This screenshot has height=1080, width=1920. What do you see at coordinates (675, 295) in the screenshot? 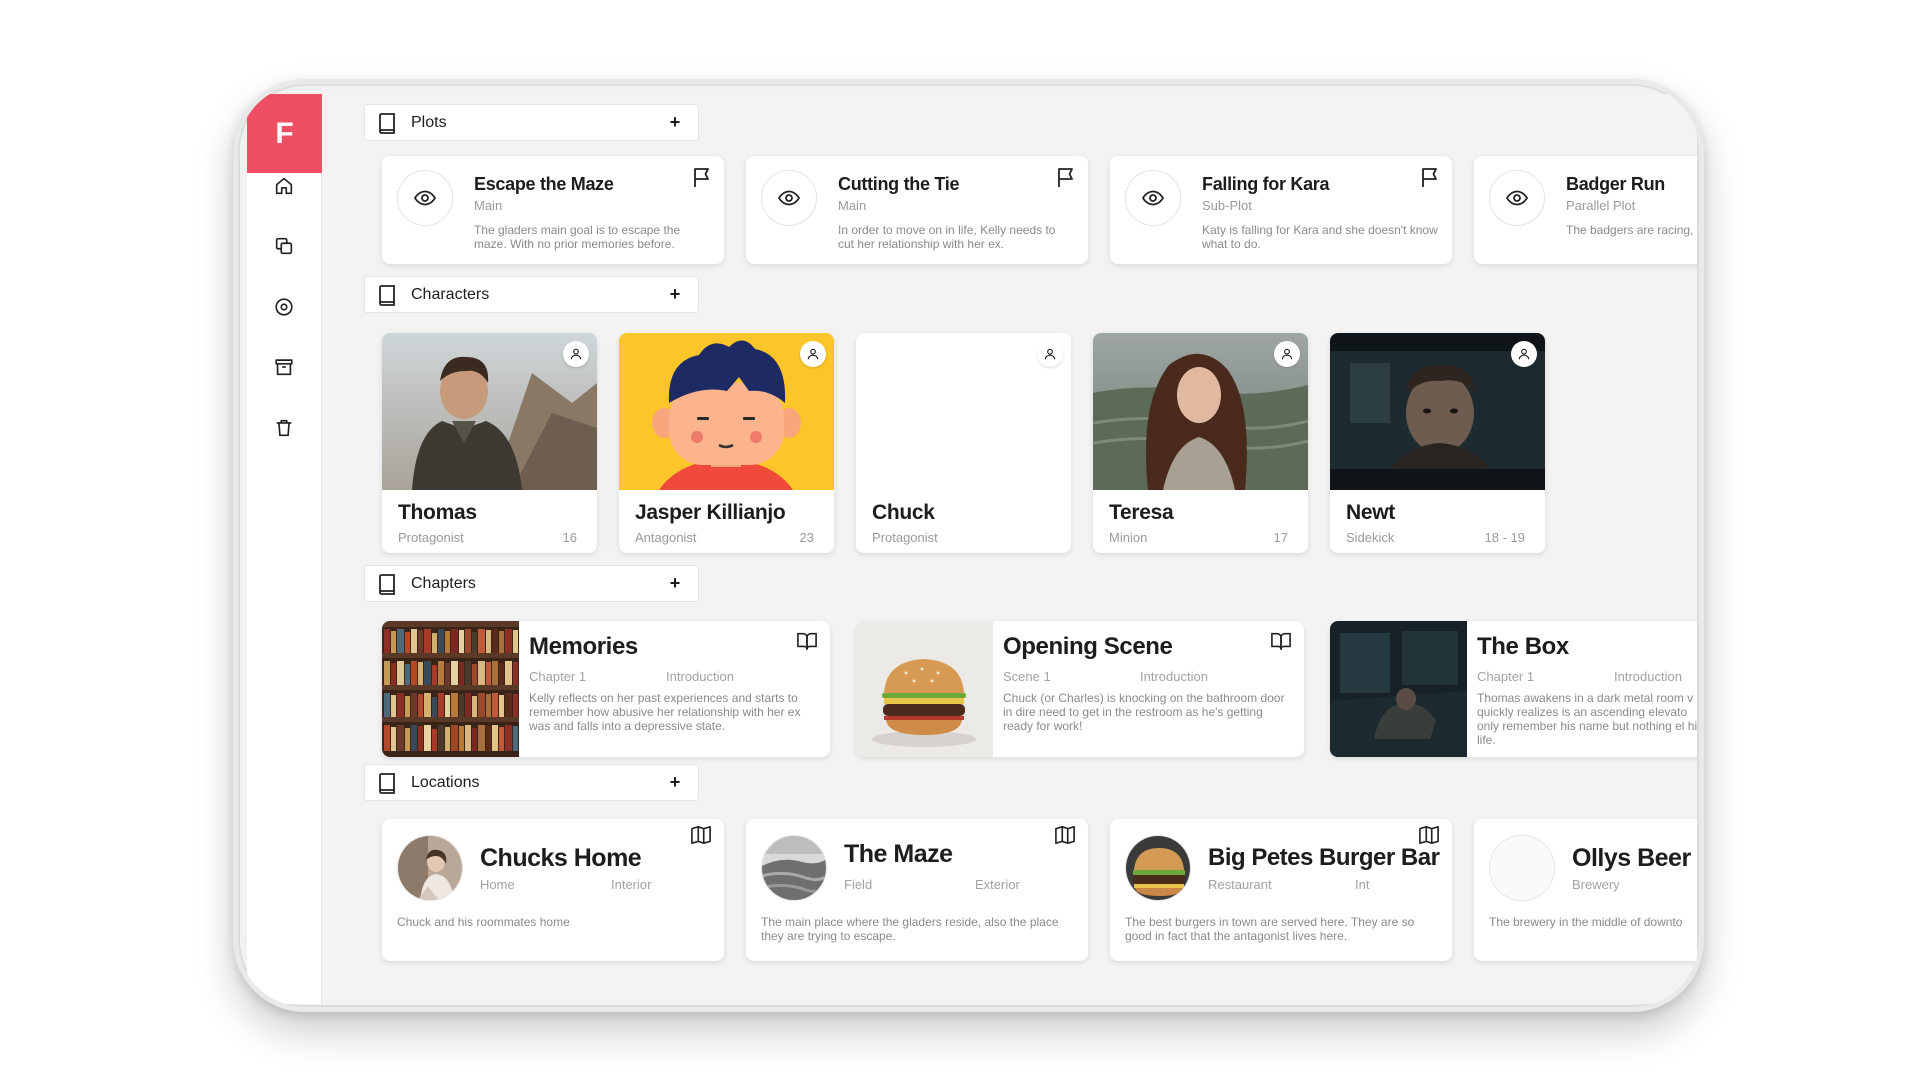
I see `add-character-button: +` at bounding box center [675, 295].